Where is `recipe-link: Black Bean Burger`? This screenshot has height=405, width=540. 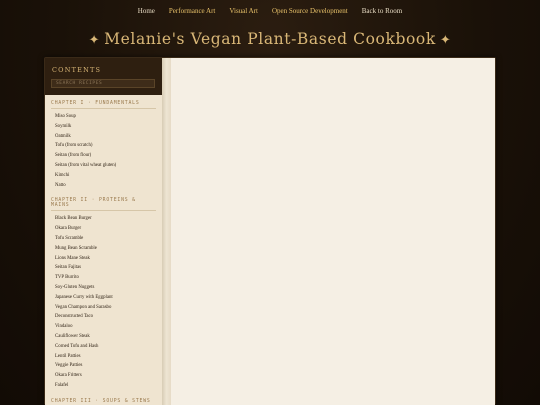 recipe-link: Black Bean Burger is located at coordinates (108, 219).